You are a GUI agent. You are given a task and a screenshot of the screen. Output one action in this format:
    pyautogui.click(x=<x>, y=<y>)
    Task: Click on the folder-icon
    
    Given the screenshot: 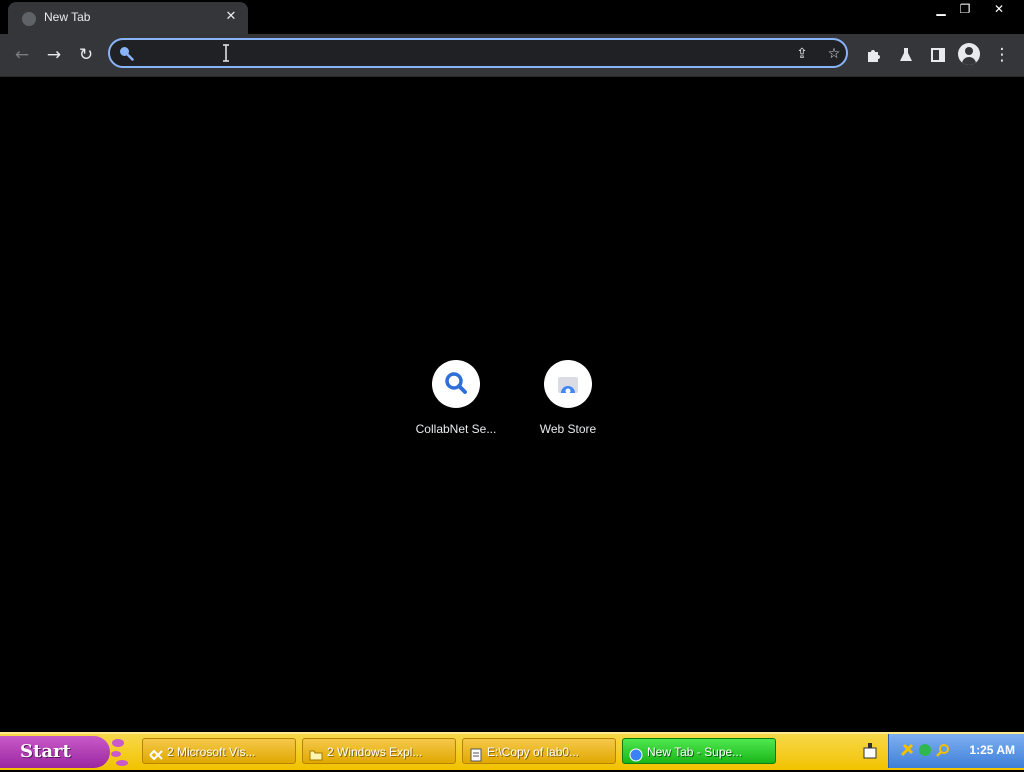 What is the action you would take?
    pyautogui.click(x=316, y=753)
    